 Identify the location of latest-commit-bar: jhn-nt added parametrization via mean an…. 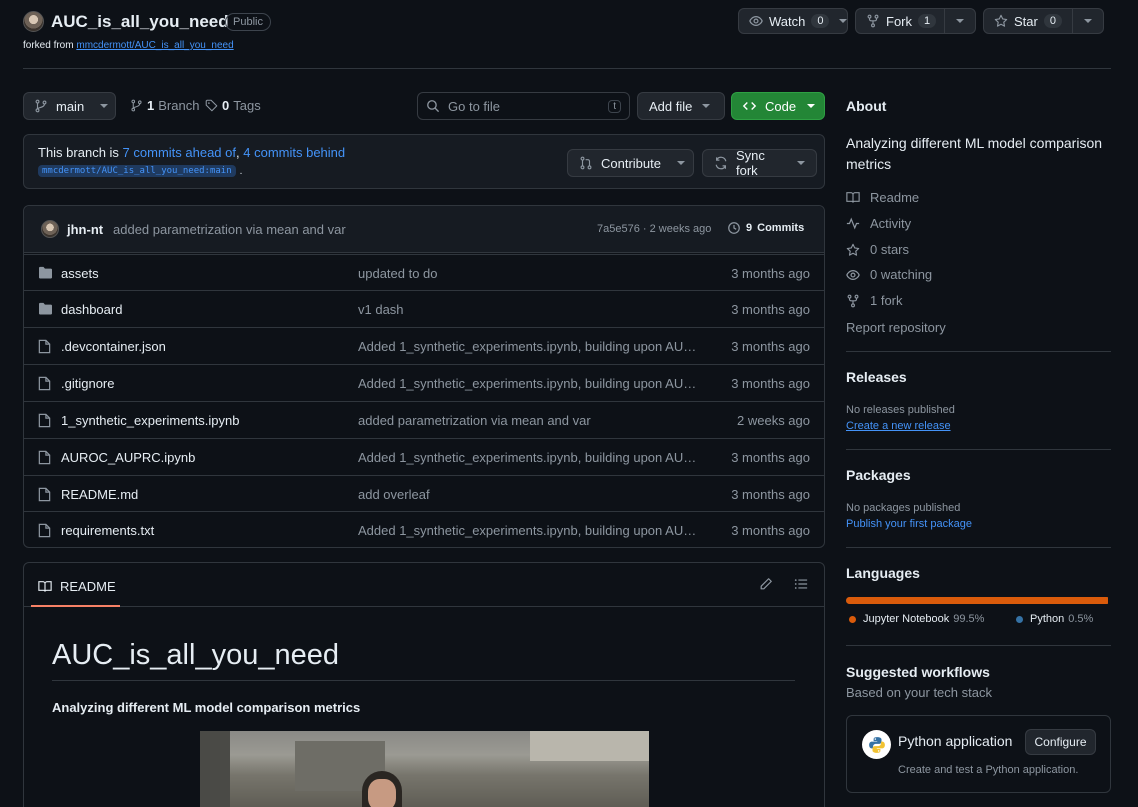
(424, 229).